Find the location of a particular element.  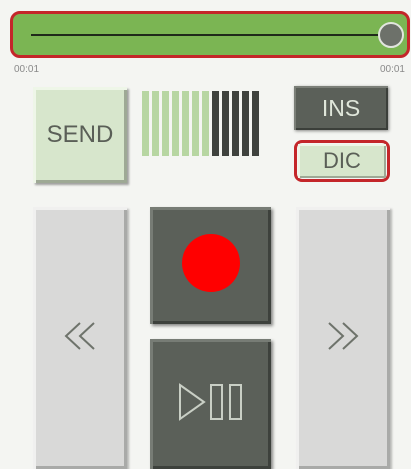

send-button: SEND is located at coordinates (80, 135).